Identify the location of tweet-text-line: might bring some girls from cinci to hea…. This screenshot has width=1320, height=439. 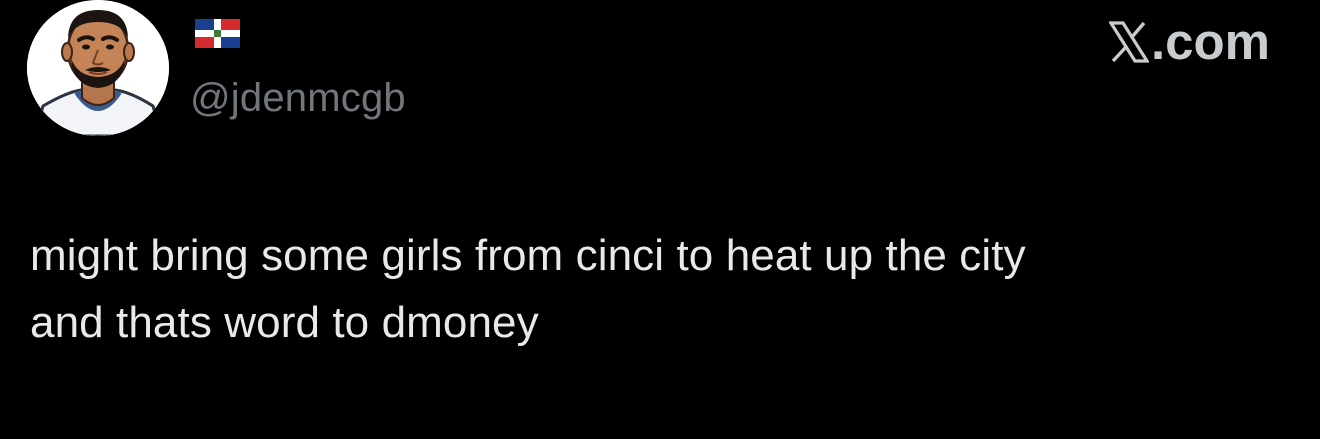
(528, 255).